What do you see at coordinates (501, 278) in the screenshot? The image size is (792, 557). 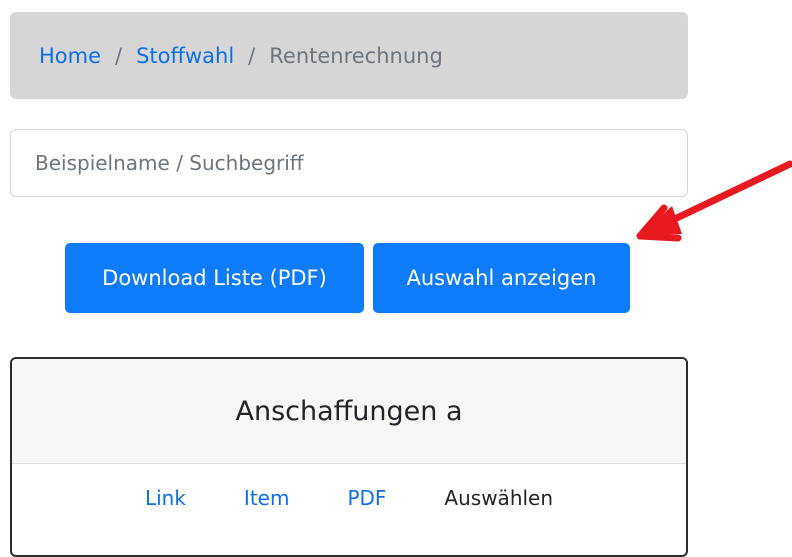 I see `show-selection-button: Auswahl anzeigen` at bounding box center [501, 278].